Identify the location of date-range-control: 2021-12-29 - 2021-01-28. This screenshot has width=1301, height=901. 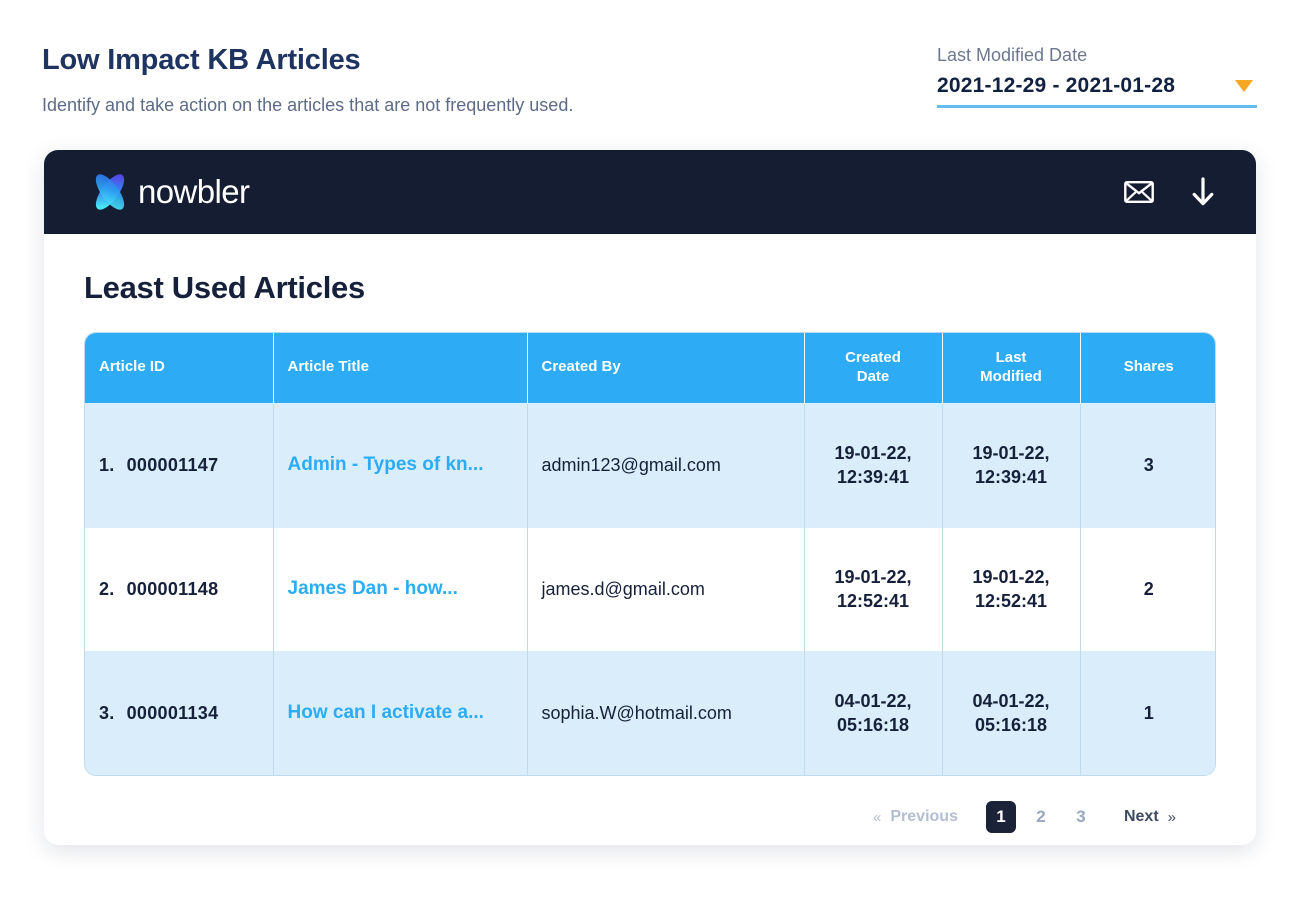
(1097, 88).